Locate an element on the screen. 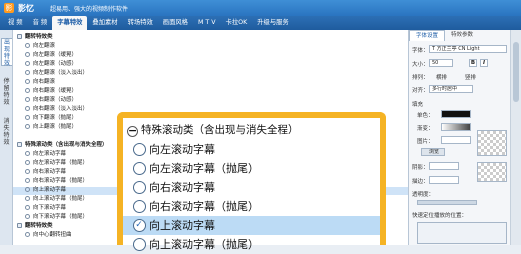 The height and width of the screenshot is (254, 521). callout-row: 向右滚动字幕（抛尾） is located at coordinates (251, 206).